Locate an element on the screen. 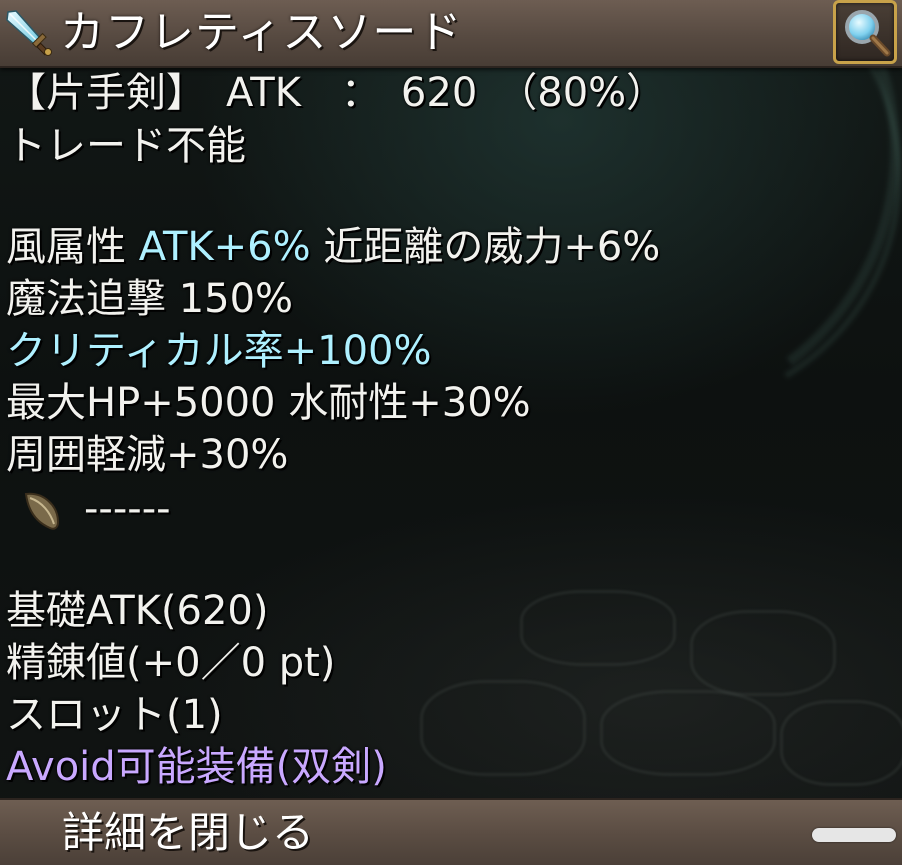 The height and width of the screenshot is (865, 902). item-header: カフレティスソード is located at coordinates (451, 34).